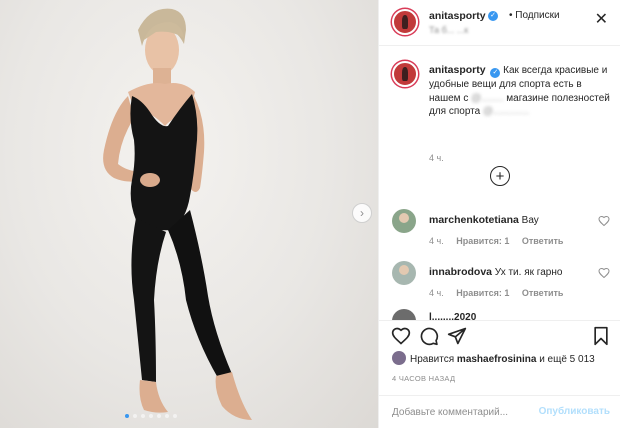 The width and height of the screenshot is (620, 428). Describe the element at coordinates (534, 15) in the screenshot. I see `following-button: • Подписки` at that location.